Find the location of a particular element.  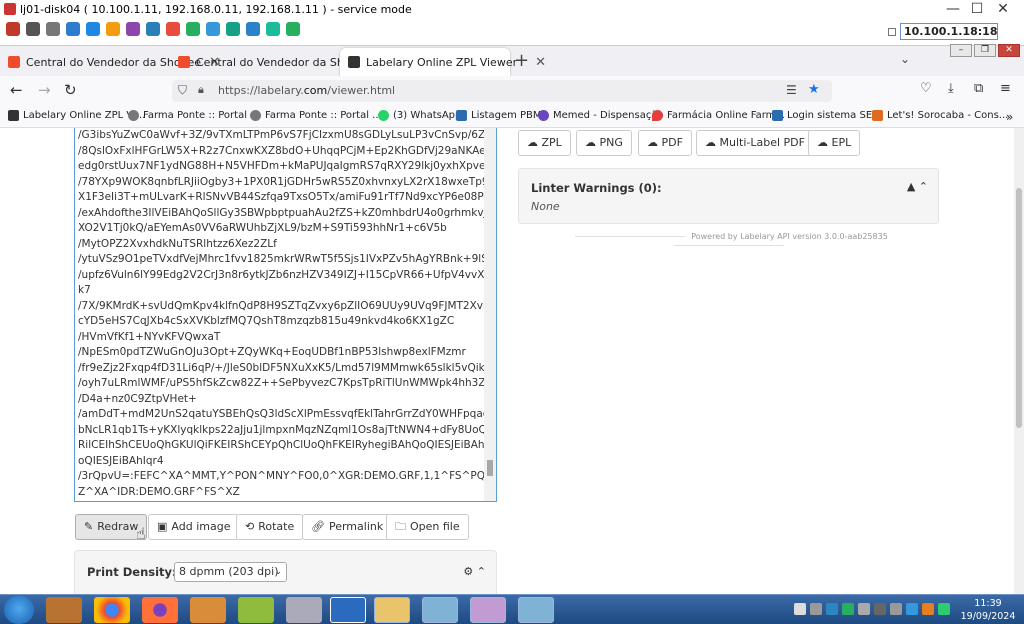

editor-scroll-thumb is located at coordinates (490, 468).